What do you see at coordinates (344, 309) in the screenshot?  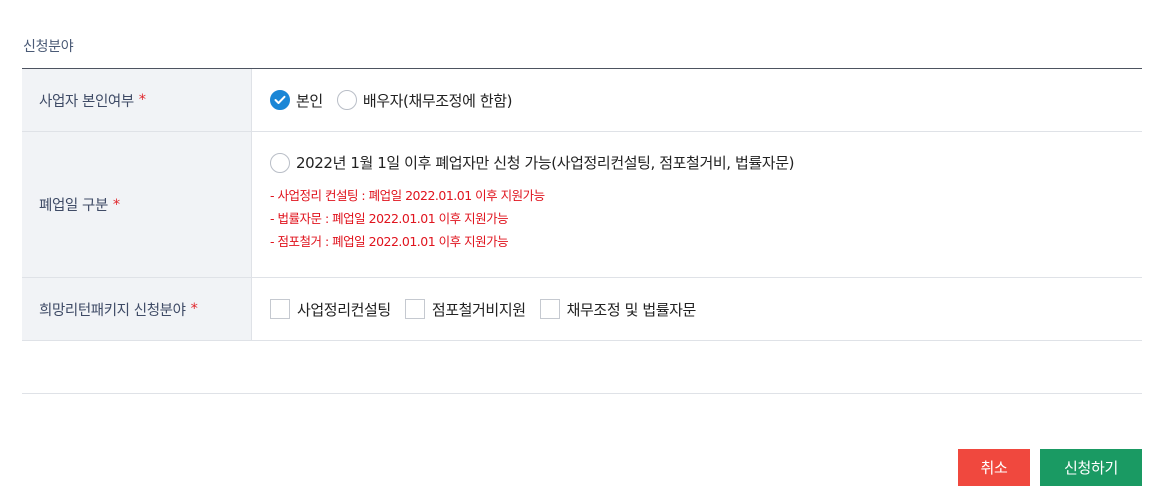 I see `checkbox-label: 사업정리컨설팅` at bounding box center [344, 309].